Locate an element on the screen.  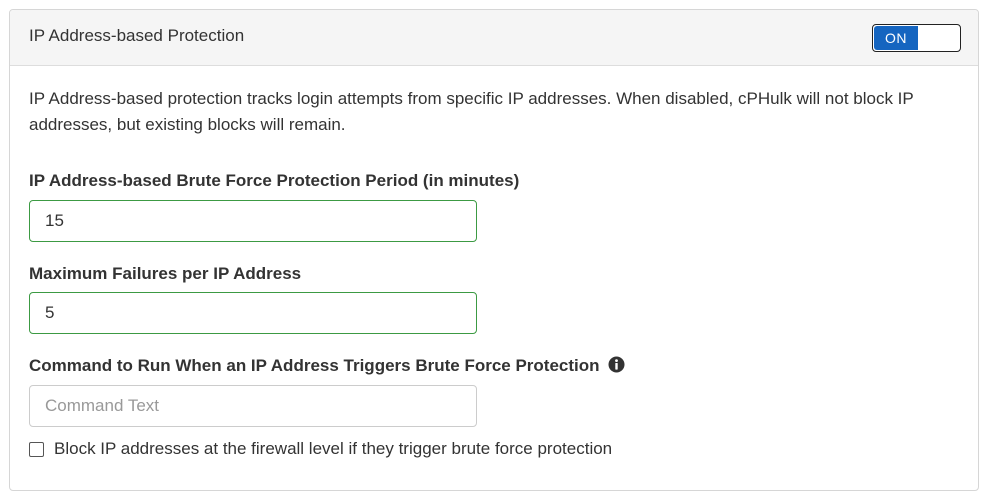
max-failures-label: Maximum Failures per IP Address is located at coordinates (165, 273).